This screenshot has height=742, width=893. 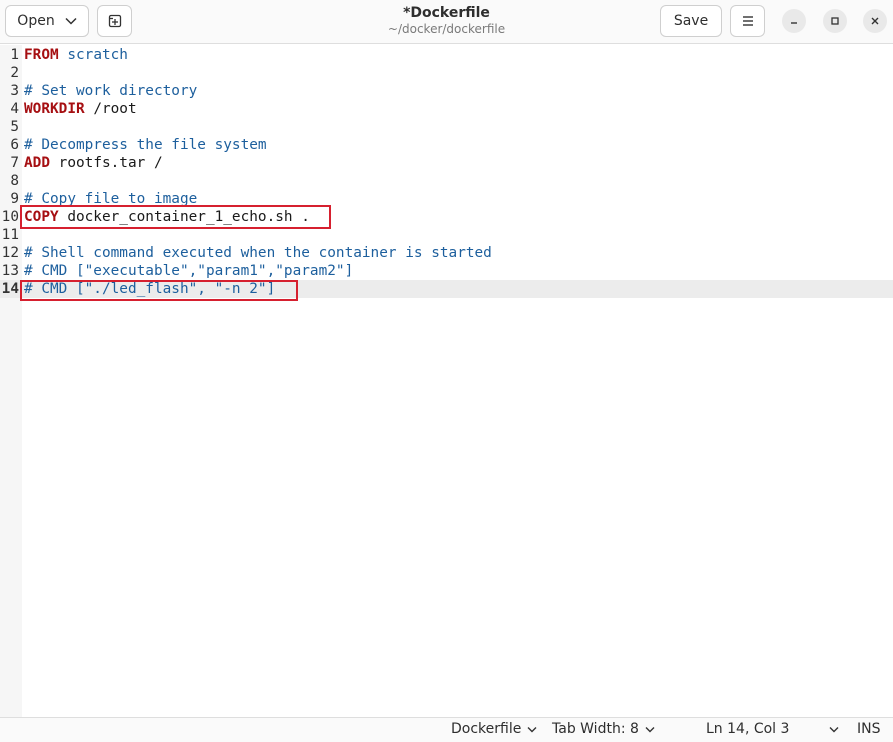 What do you see at coordinates (14, 127) in the screenshot?
I see `line-number: 5` at bounding box center [14, 127].